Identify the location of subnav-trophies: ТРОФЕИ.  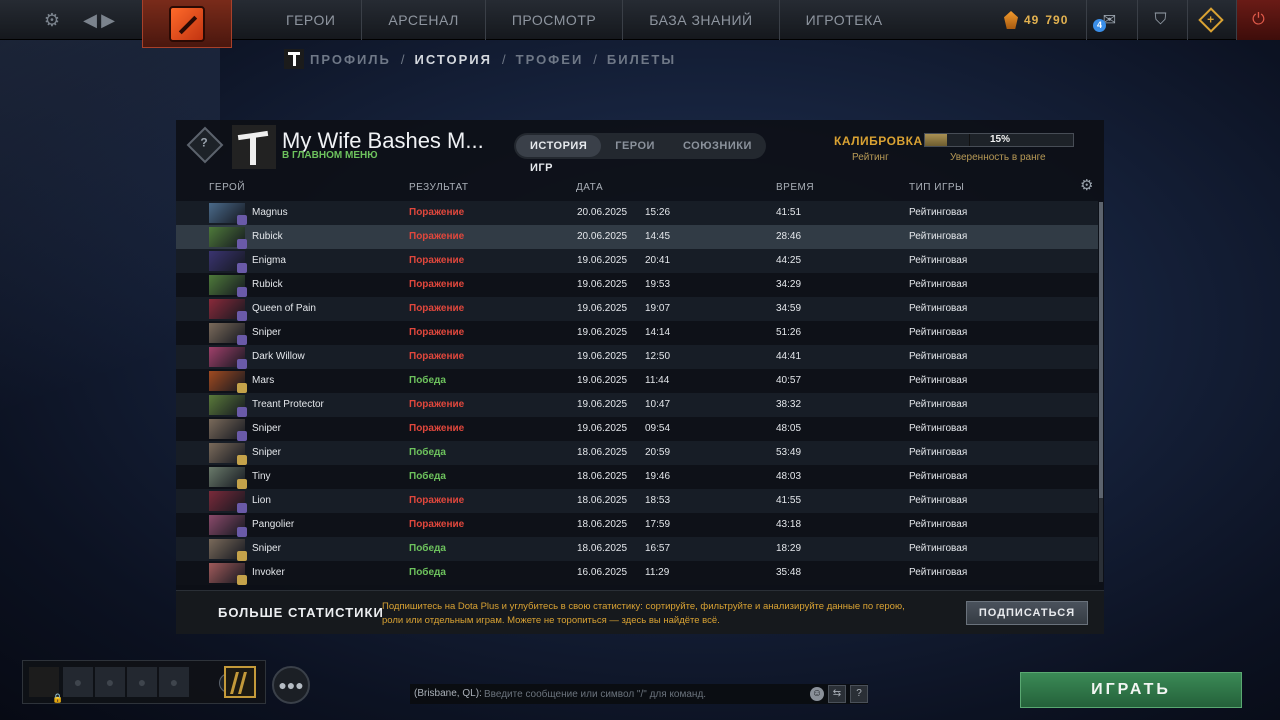
(550, 59).